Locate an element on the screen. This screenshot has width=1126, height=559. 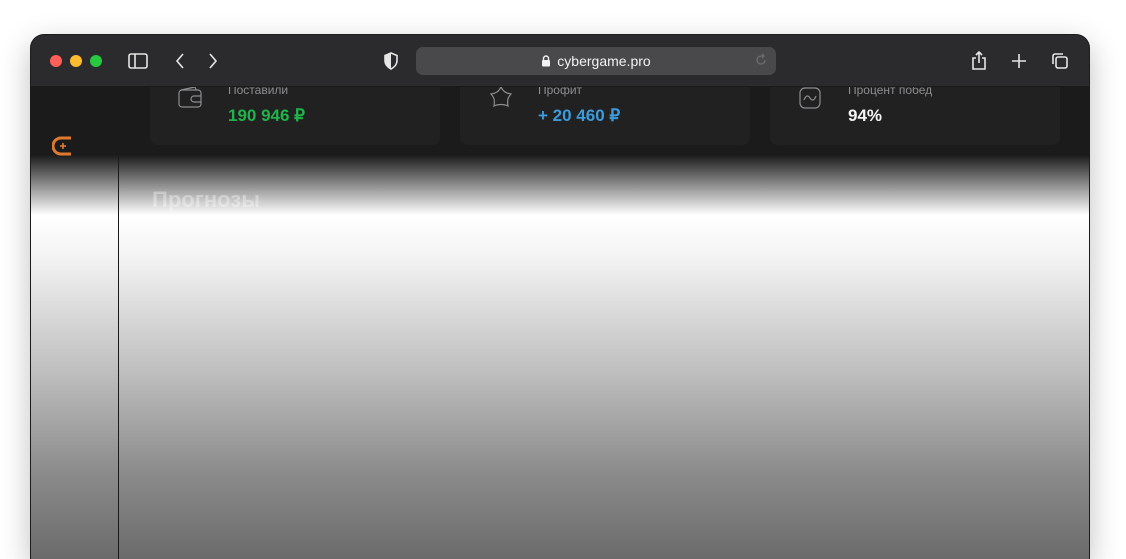
section-title: Прогнозы is located at coordinates (206, 199).